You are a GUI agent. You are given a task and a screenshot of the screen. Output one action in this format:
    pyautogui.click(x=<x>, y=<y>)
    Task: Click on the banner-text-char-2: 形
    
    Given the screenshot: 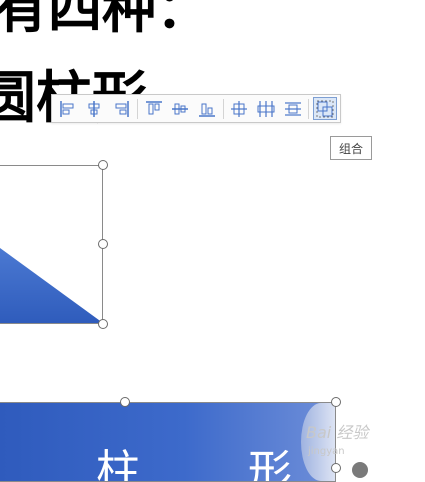 What is the action you would take?
    pyautogui.click(x=270, y=464)
    